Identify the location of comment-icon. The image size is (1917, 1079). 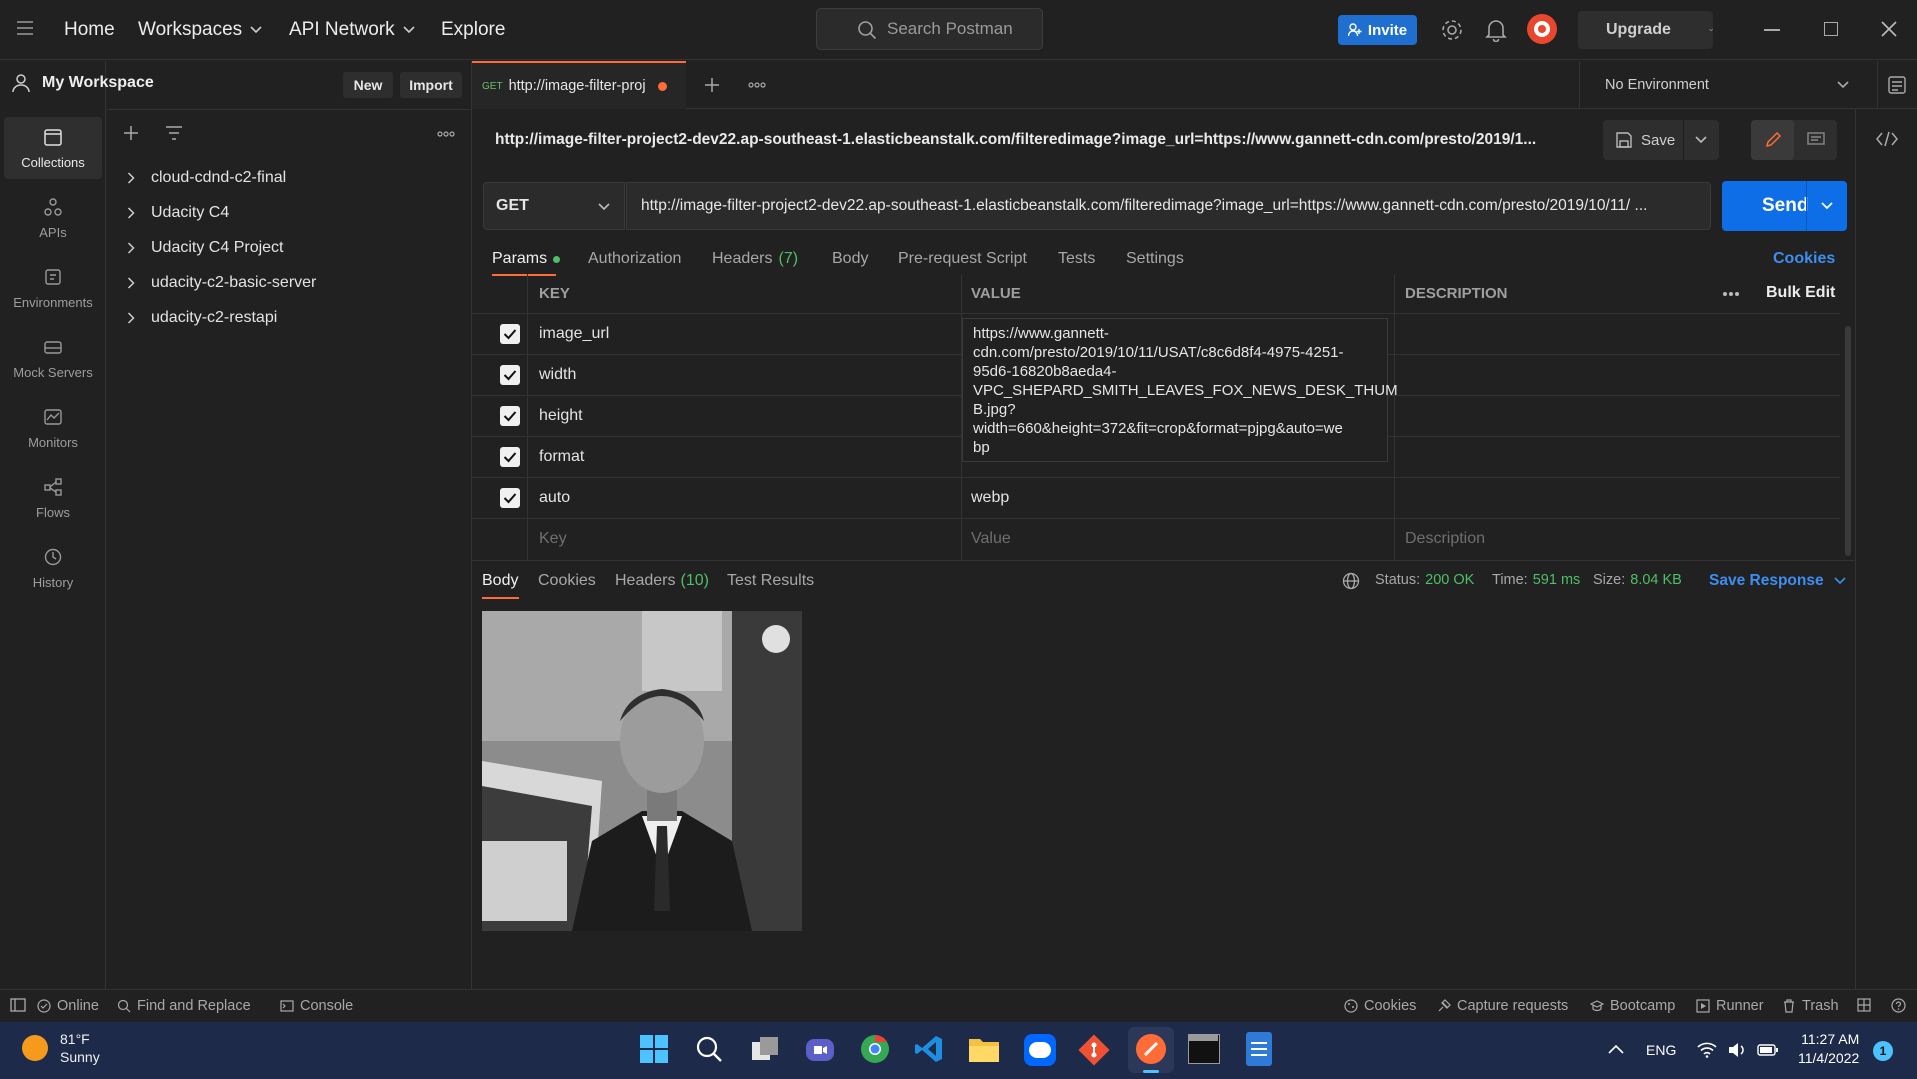
(1815, 140).